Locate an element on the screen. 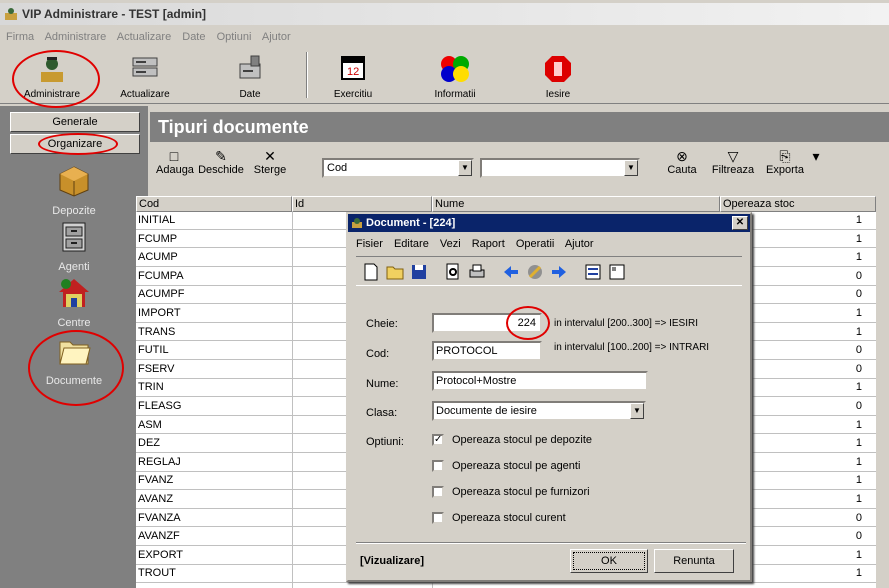  dialog-menu-editare: Editare is located at coordinates (411, 244).